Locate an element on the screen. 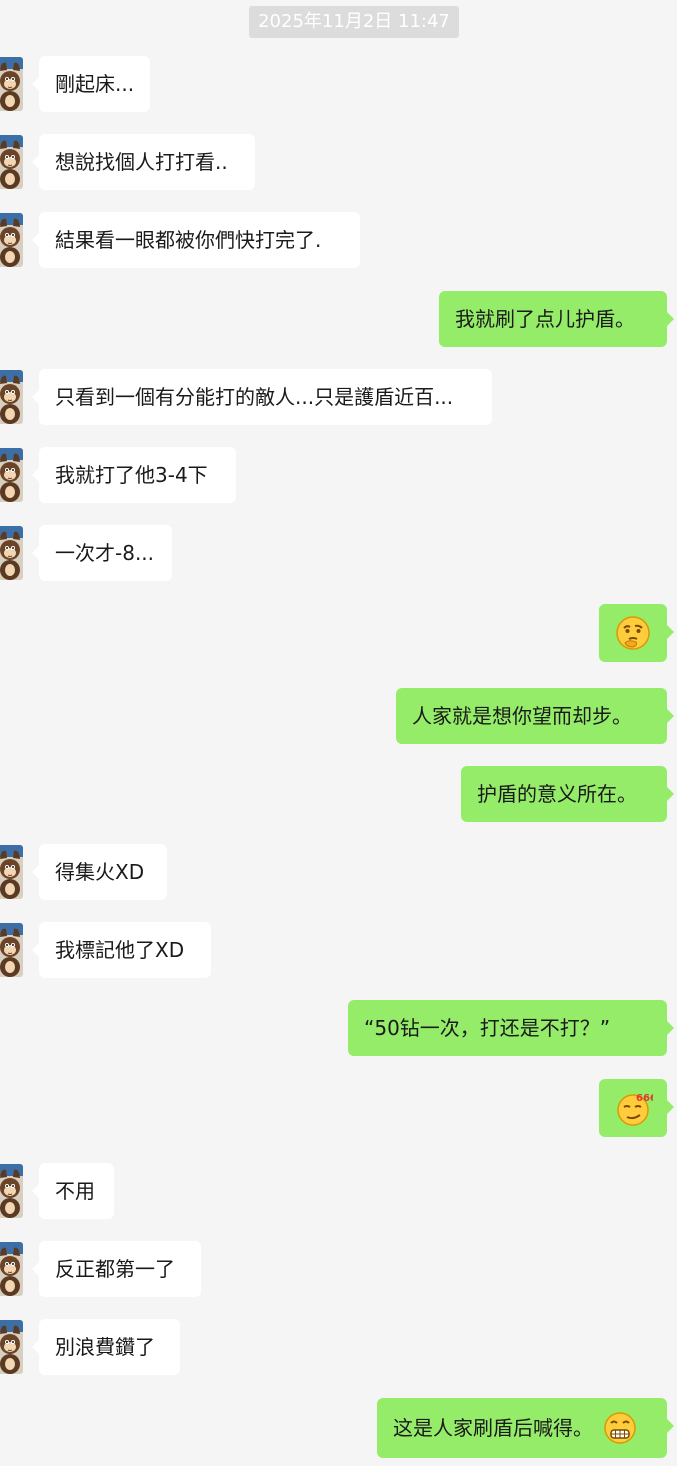  message-bubble-incoming: 反正都第一了 is located at coordinates (116, 1269).